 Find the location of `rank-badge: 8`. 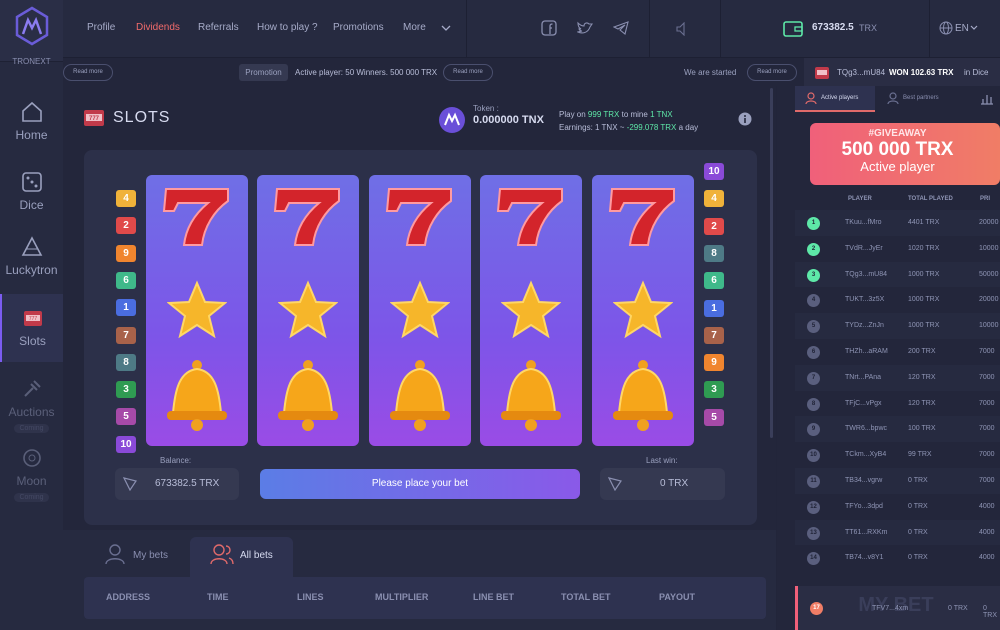

rank-badge: 8 is located at coordinates (813, 404).